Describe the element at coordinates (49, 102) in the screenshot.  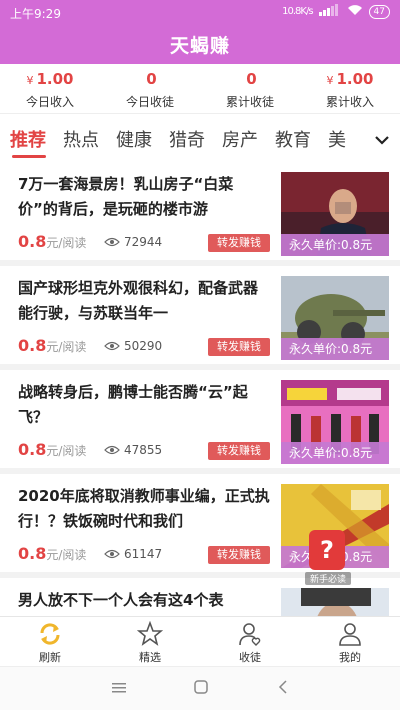
I see `stat-label: 今日收入` at that location.